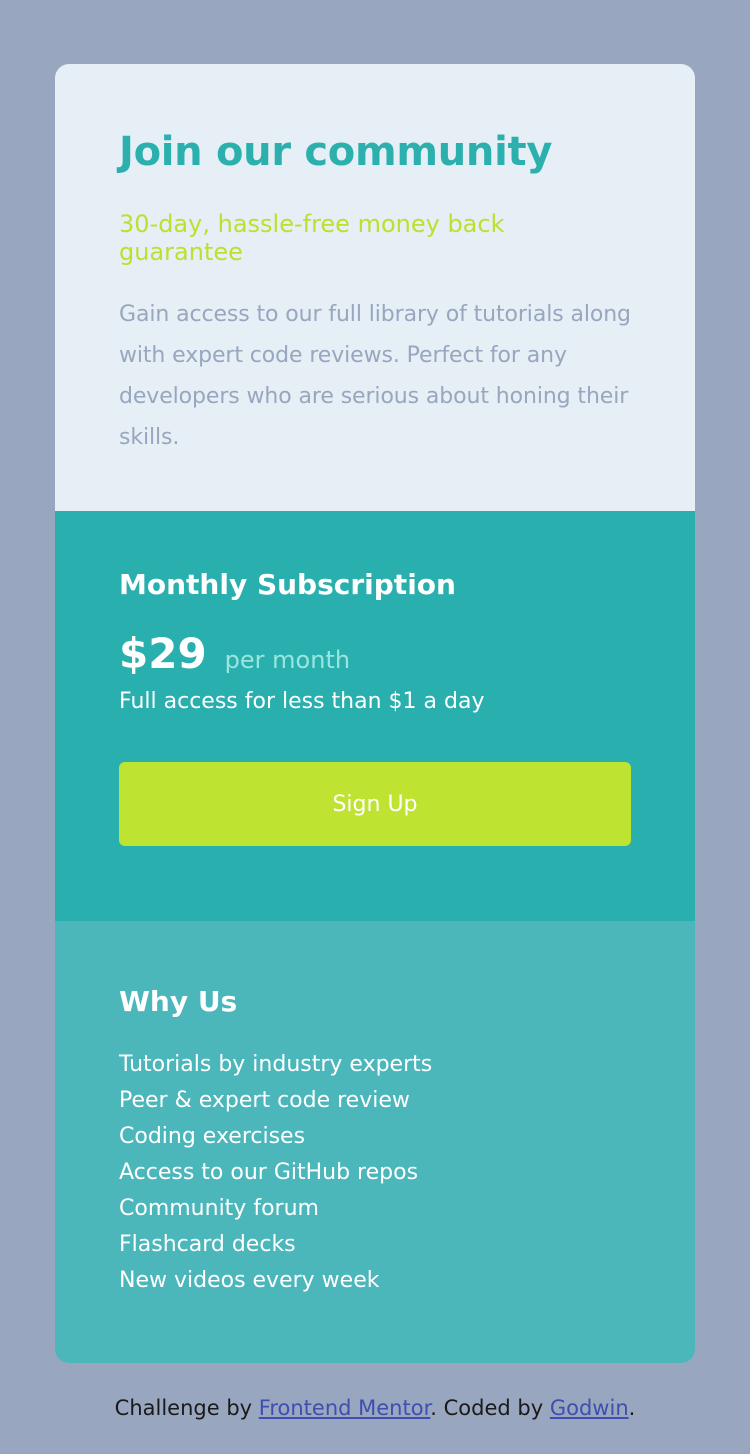 The width and height of the screenshot is (750, 1454). Describe the element at coordinates (269, 1172) in the screenshot. I see `list-item: Access to our GitHub repos` at that location.